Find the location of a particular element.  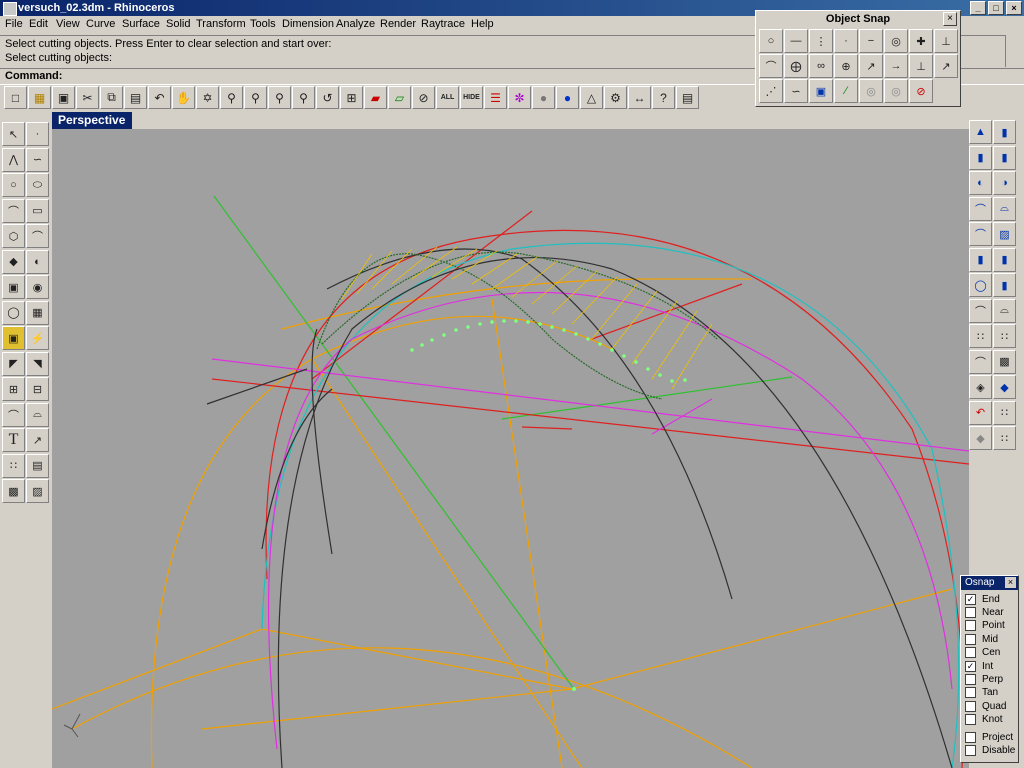

dimension-tool-icon: ↗ is located at coordinates (37, 440).